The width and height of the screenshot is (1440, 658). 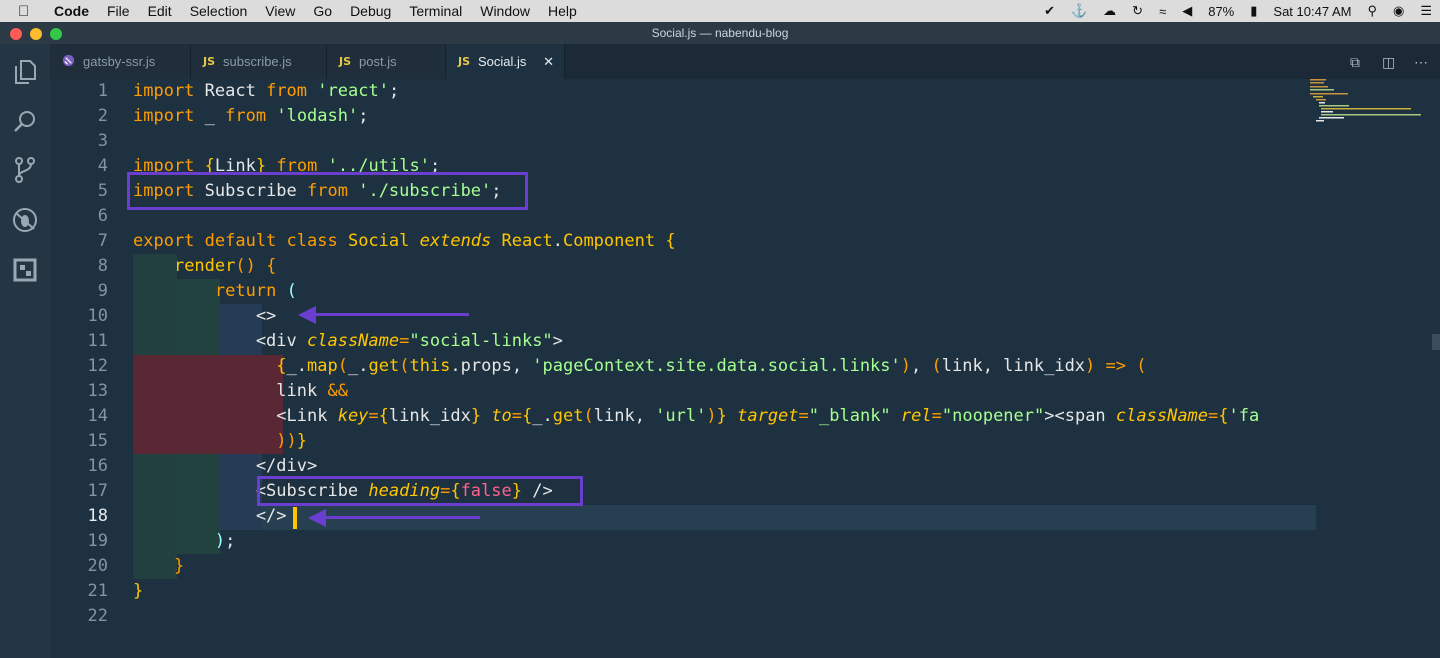 What do you see at coordinates (25, 170) in the screenshot?
I see `source-control-icon` at bounding box center [25, 170].